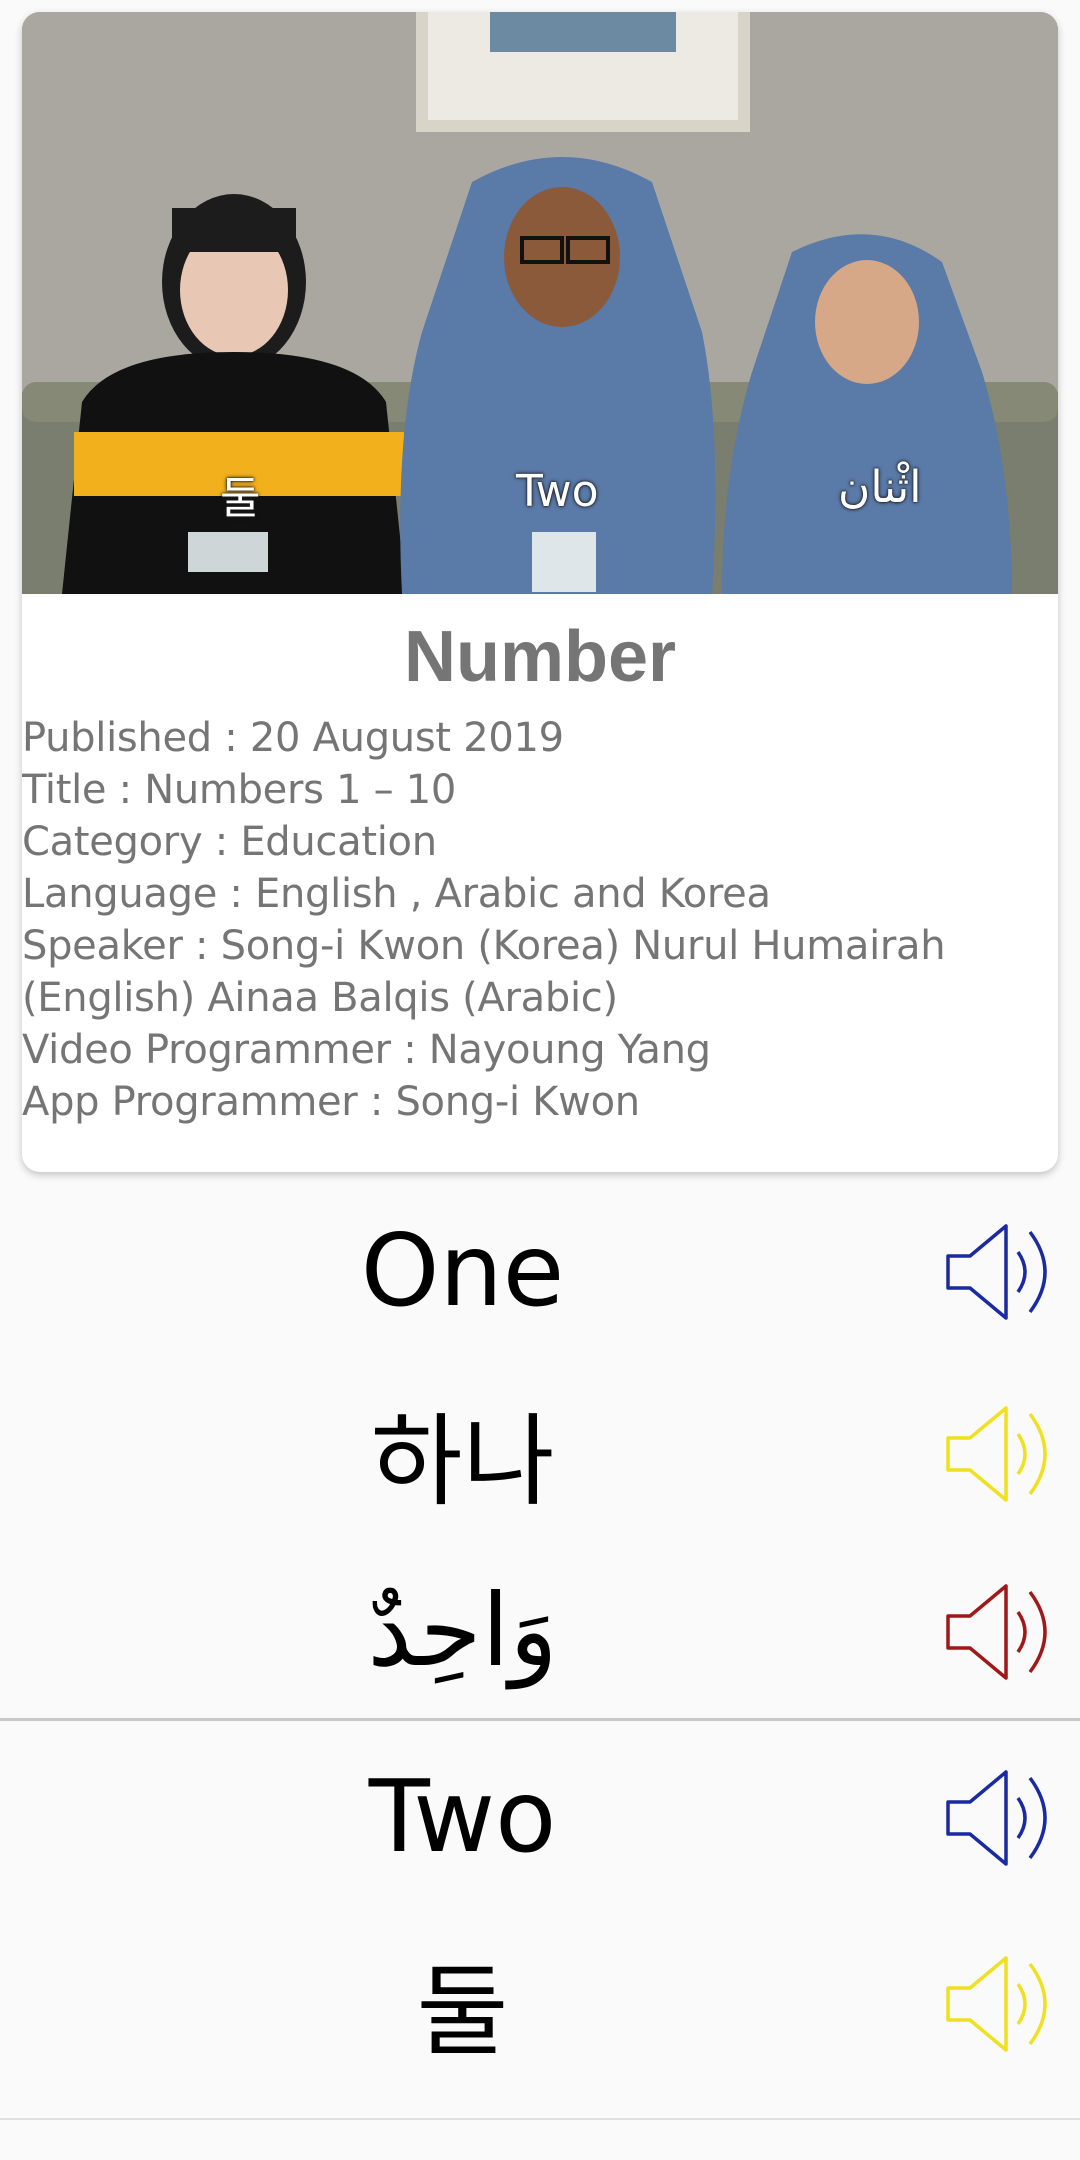  Describe the element at coordinates (880, 487) in the screenshot. I see `subtitle-arabic: اثْنان` at that location.